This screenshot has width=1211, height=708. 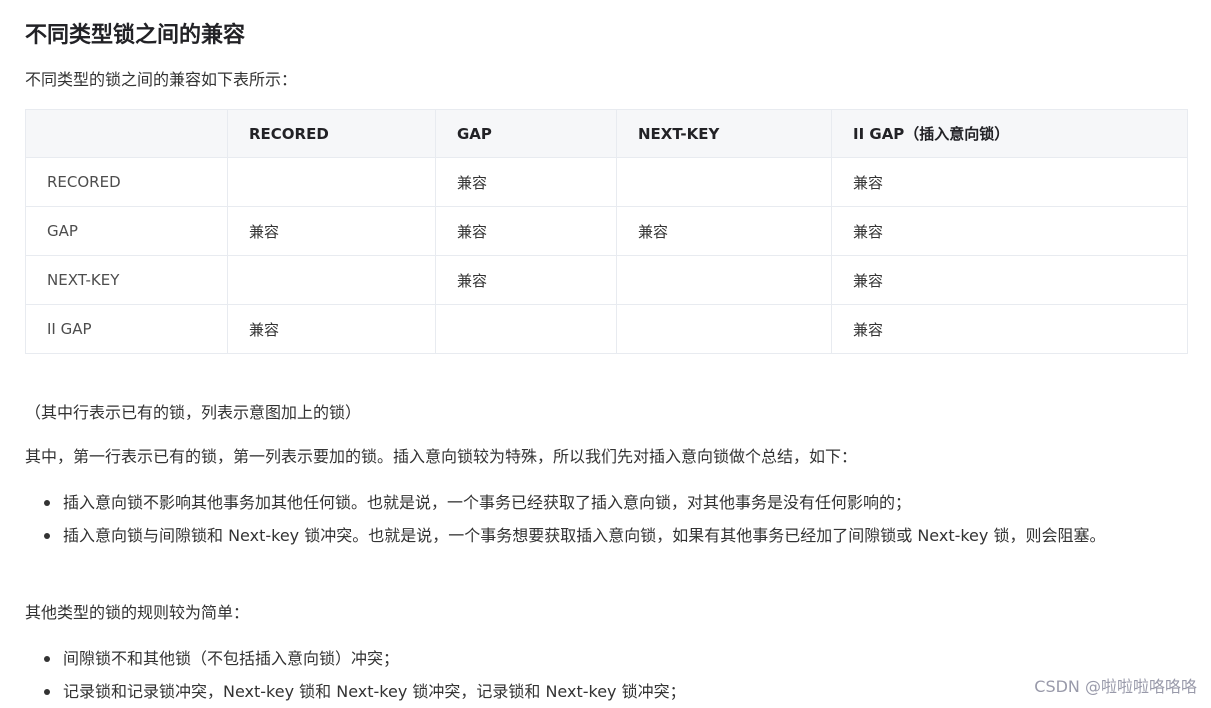 I want to click on table-header-cell: NEXT-KEY, so click(x=724, y=133).